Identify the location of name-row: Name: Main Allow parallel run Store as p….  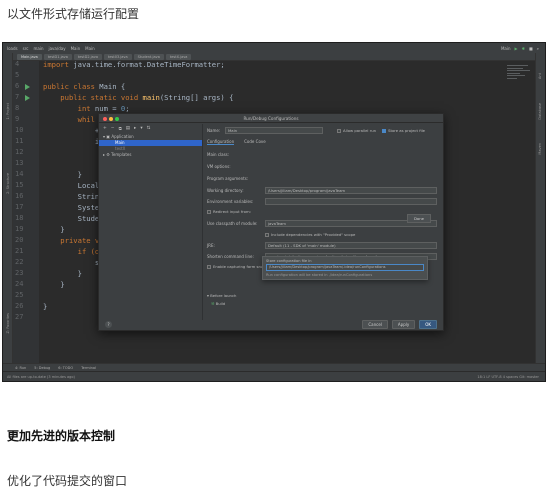
(322, 130).